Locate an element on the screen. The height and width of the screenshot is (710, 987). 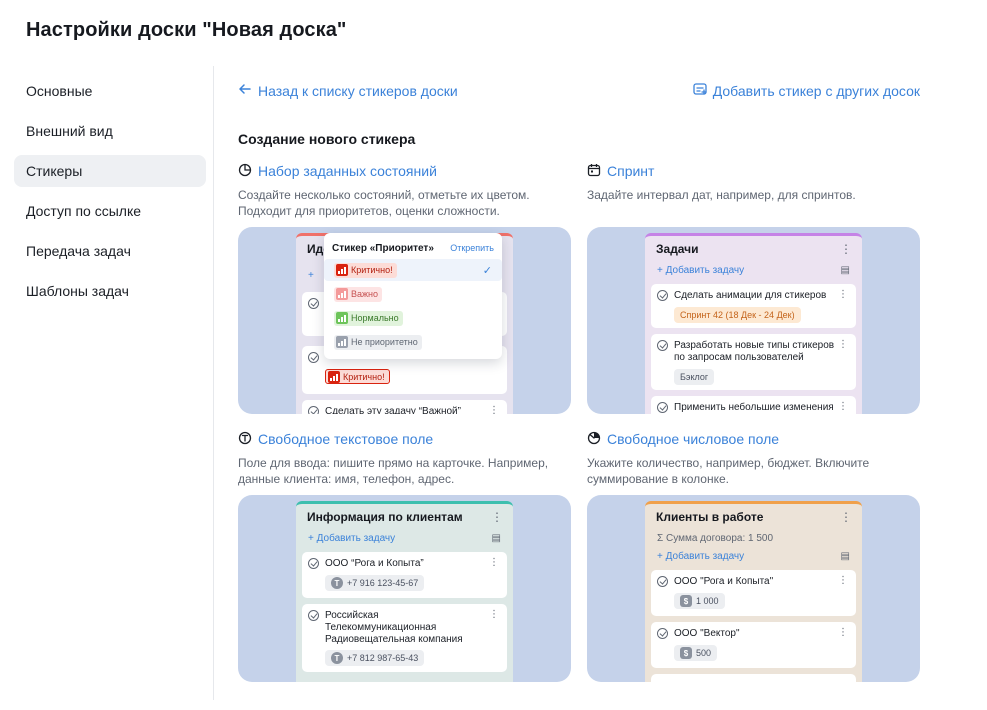
text-title: Свободное текстовое поле is located at coordinates (346, 439).